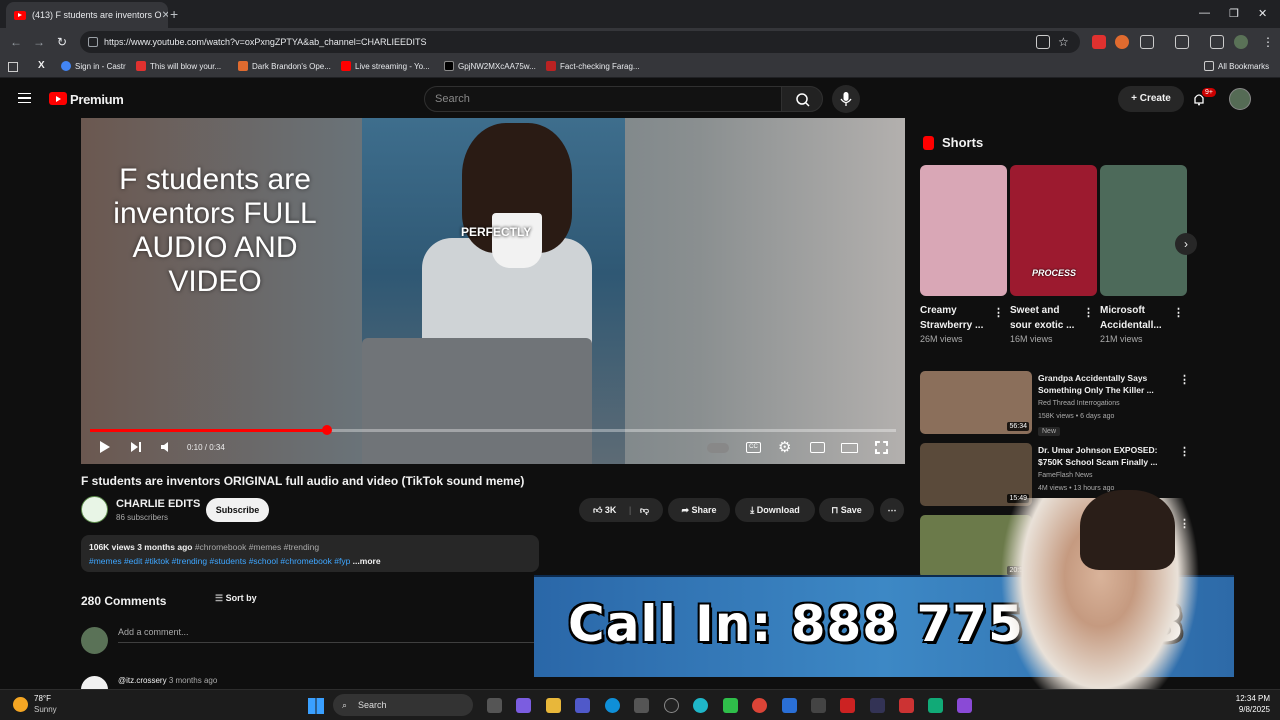  I want to click on file-explorer-icon, so click(553, 705).